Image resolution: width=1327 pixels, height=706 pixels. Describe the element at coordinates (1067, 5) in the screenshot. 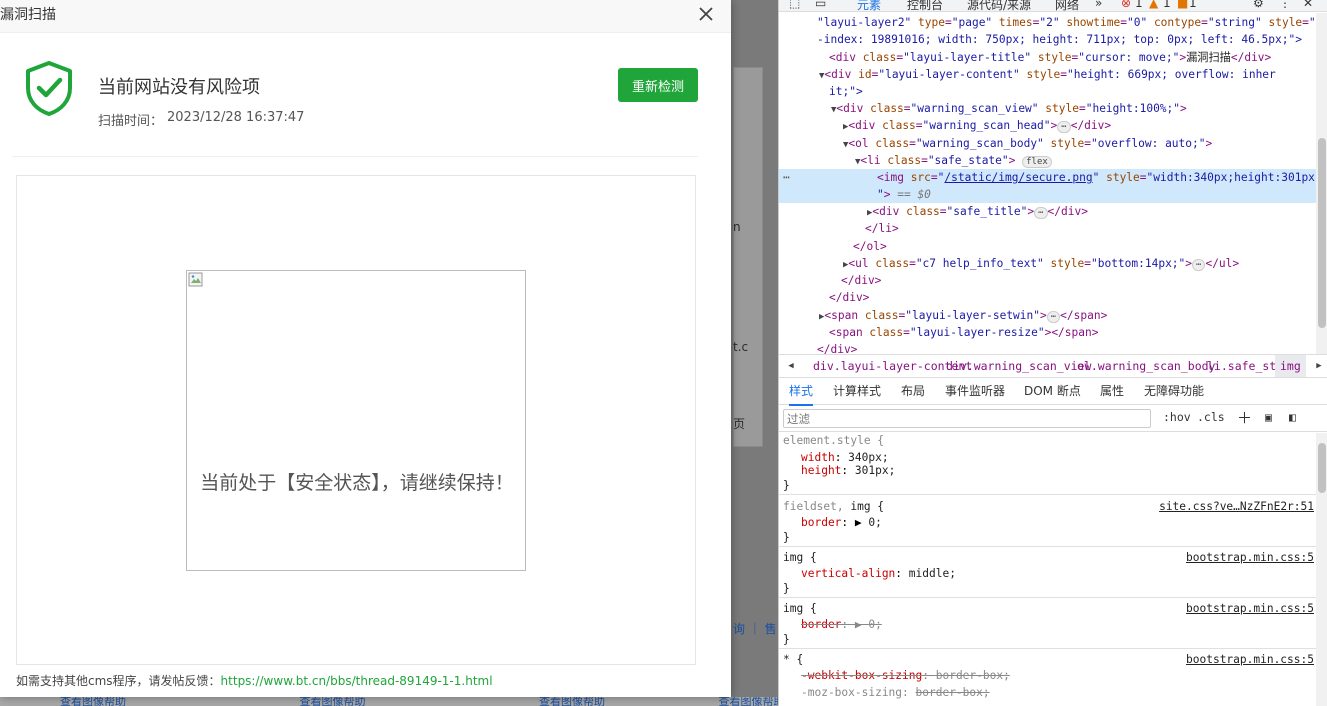

I see `tab-network: 网络` at that location.